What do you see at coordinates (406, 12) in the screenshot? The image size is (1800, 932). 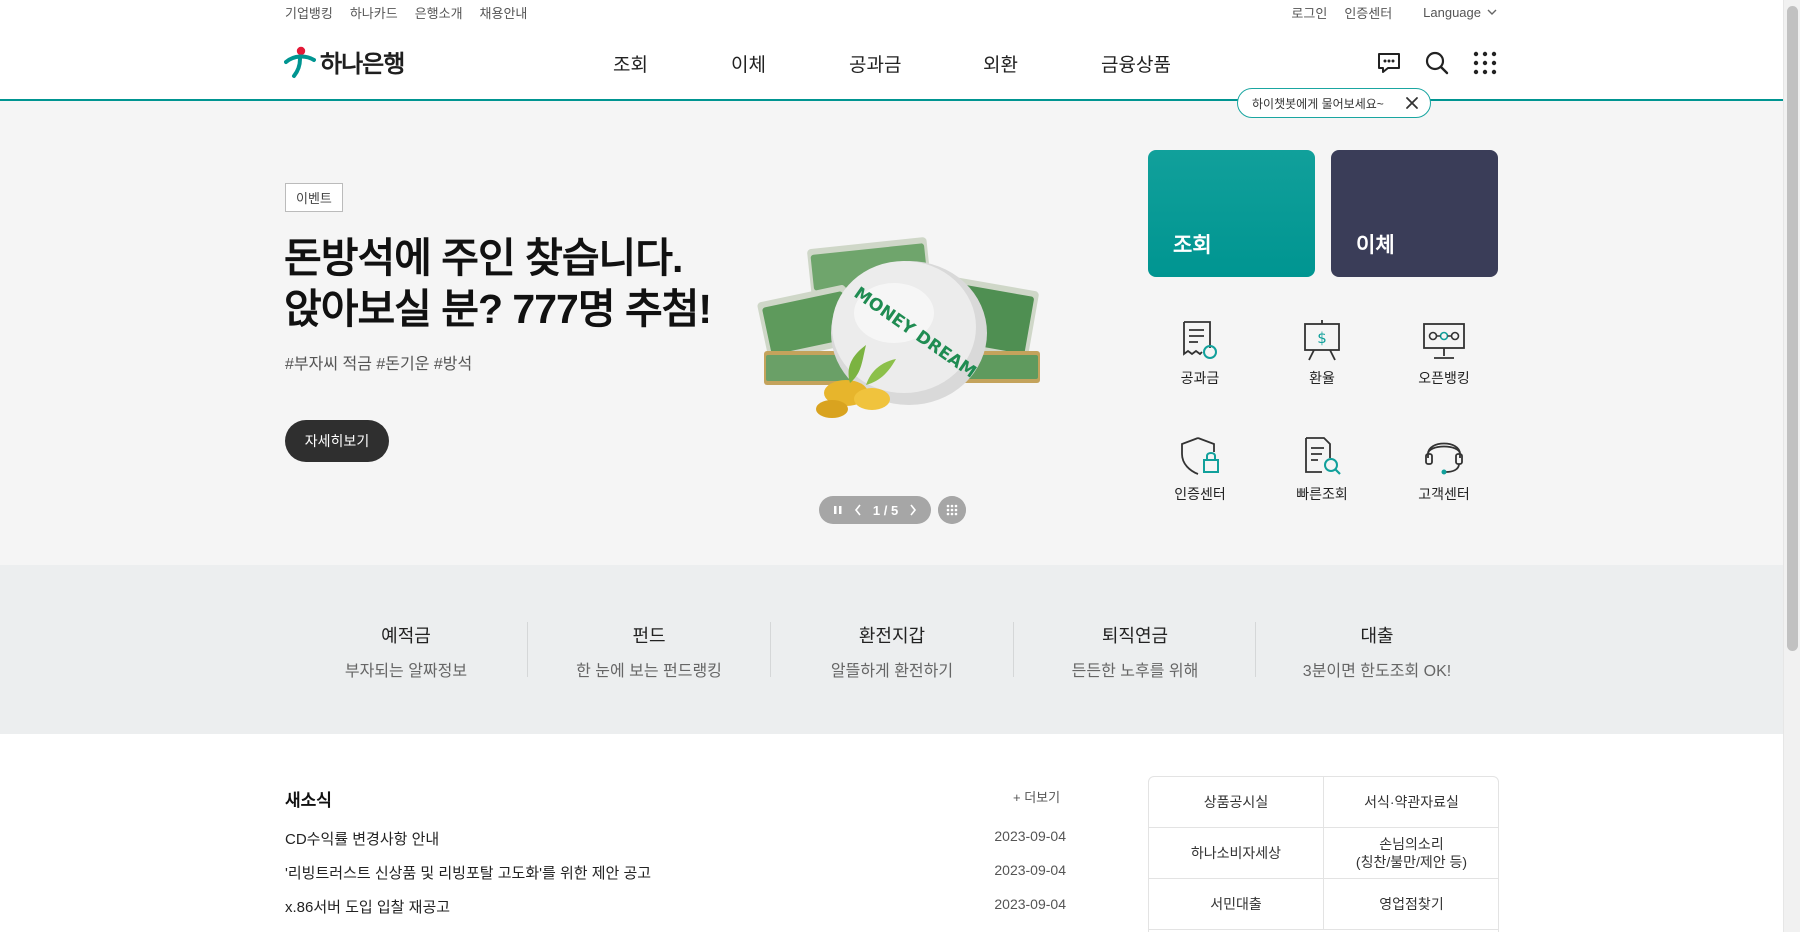 I see `utility-links-left: 기업뱅킹 하나카드 은행소개 채용안내` at bounding box center [406, 12].